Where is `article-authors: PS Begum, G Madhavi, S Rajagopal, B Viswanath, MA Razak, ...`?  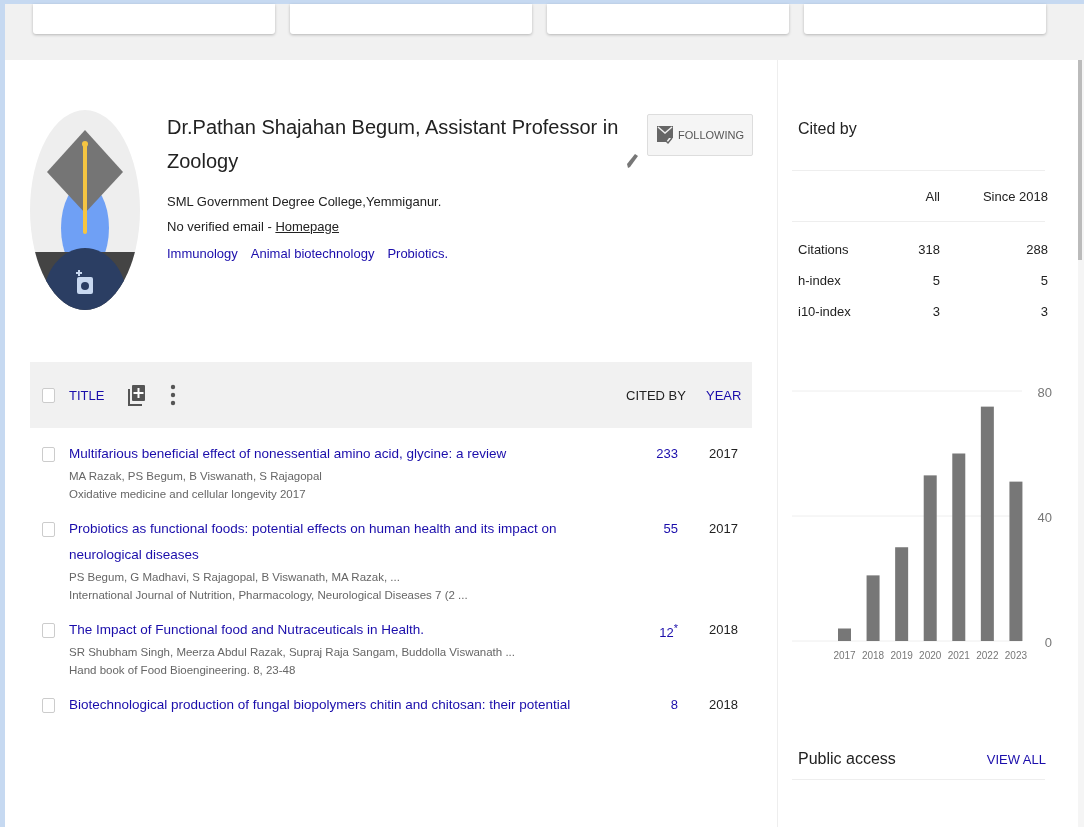 article-authors: PS Begum, G Madhavi, S Rajagopal, B Viswanath, MA Razak, ... is located at coordinates (235, 577).